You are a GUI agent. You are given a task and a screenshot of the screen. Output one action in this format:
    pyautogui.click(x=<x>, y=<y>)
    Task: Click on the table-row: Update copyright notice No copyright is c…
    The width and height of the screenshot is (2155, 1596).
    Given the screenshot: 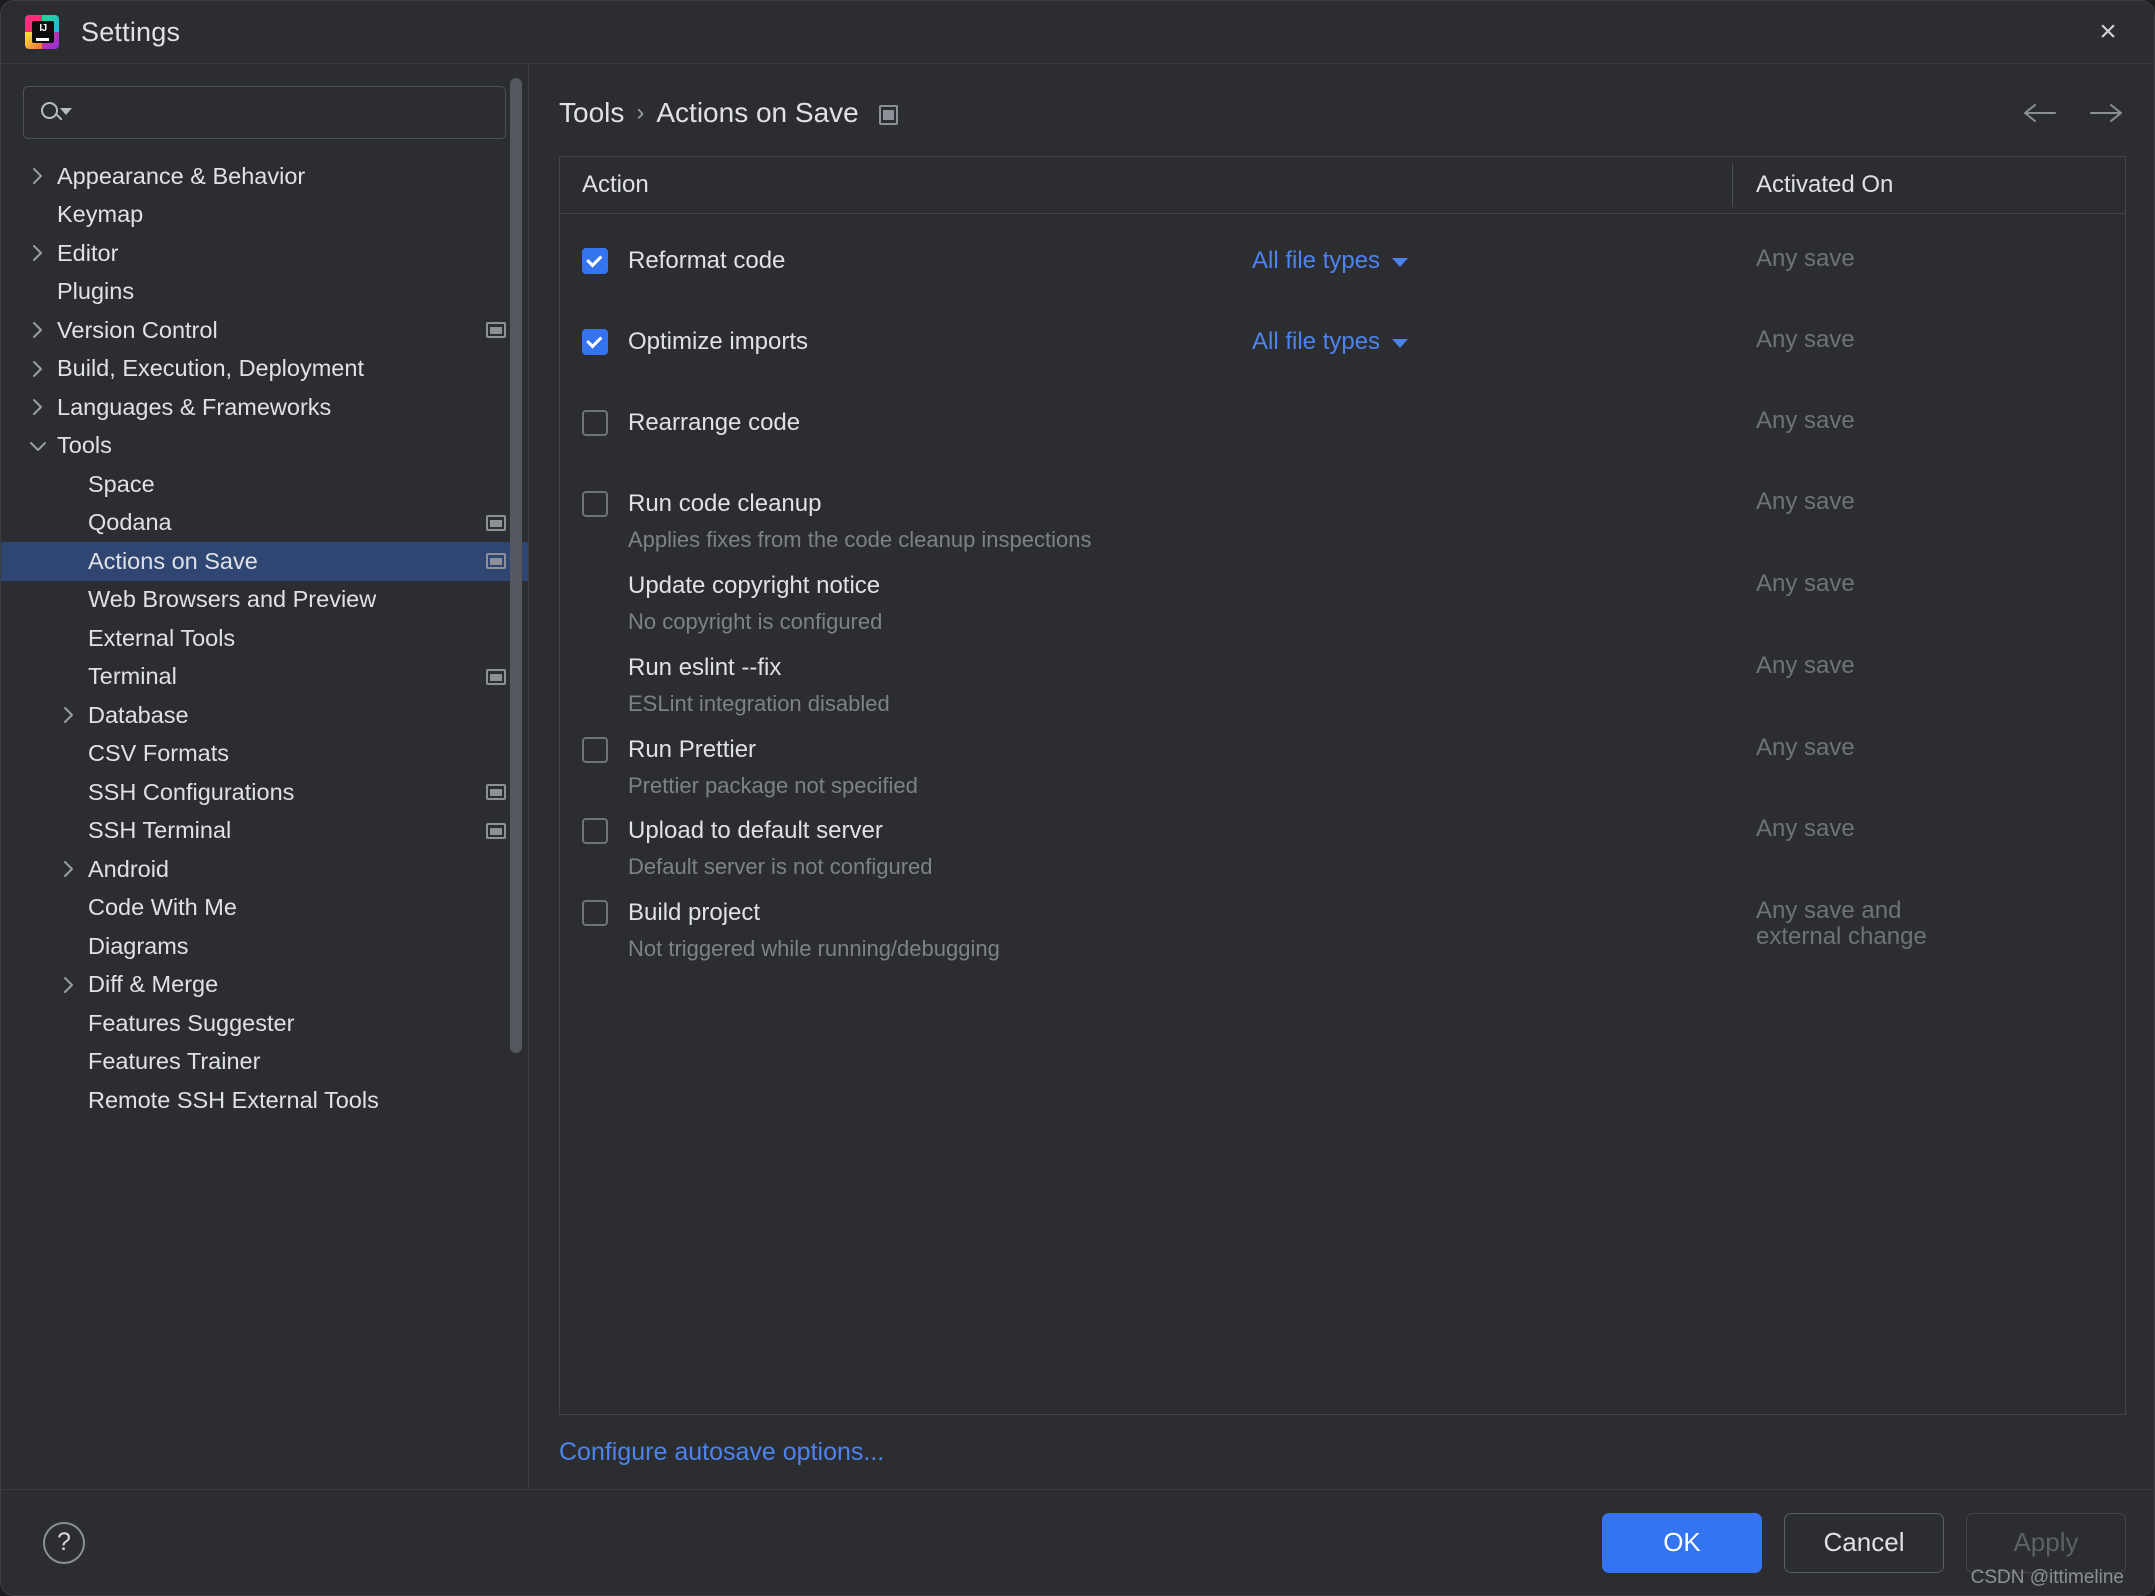 What is the action you would take?
    pyautogui.click(x=1342, y=602)
    